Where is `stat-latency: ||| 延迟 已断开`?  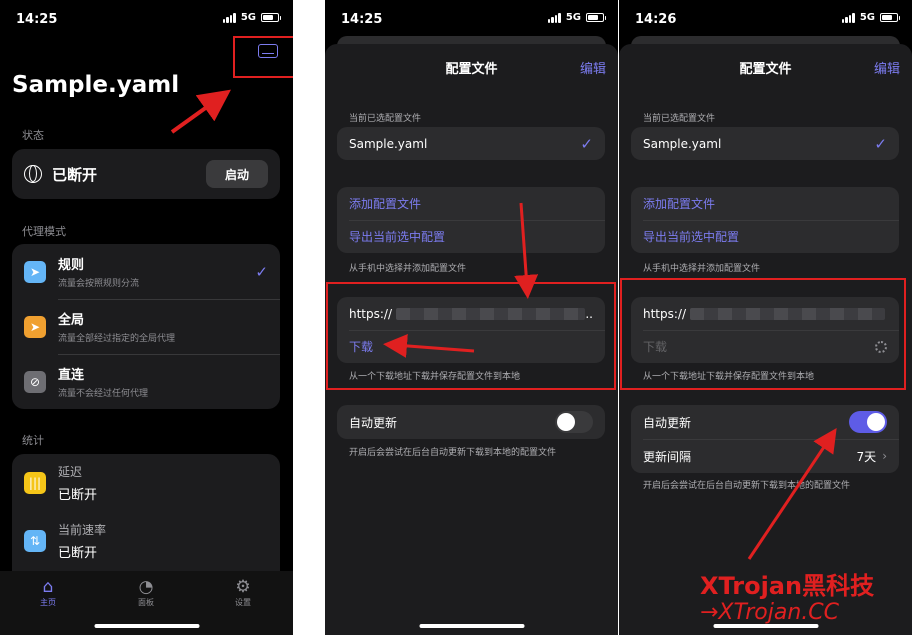 stat-latency: ||| 延迟 已断开 is located at coordinates (146, 483).